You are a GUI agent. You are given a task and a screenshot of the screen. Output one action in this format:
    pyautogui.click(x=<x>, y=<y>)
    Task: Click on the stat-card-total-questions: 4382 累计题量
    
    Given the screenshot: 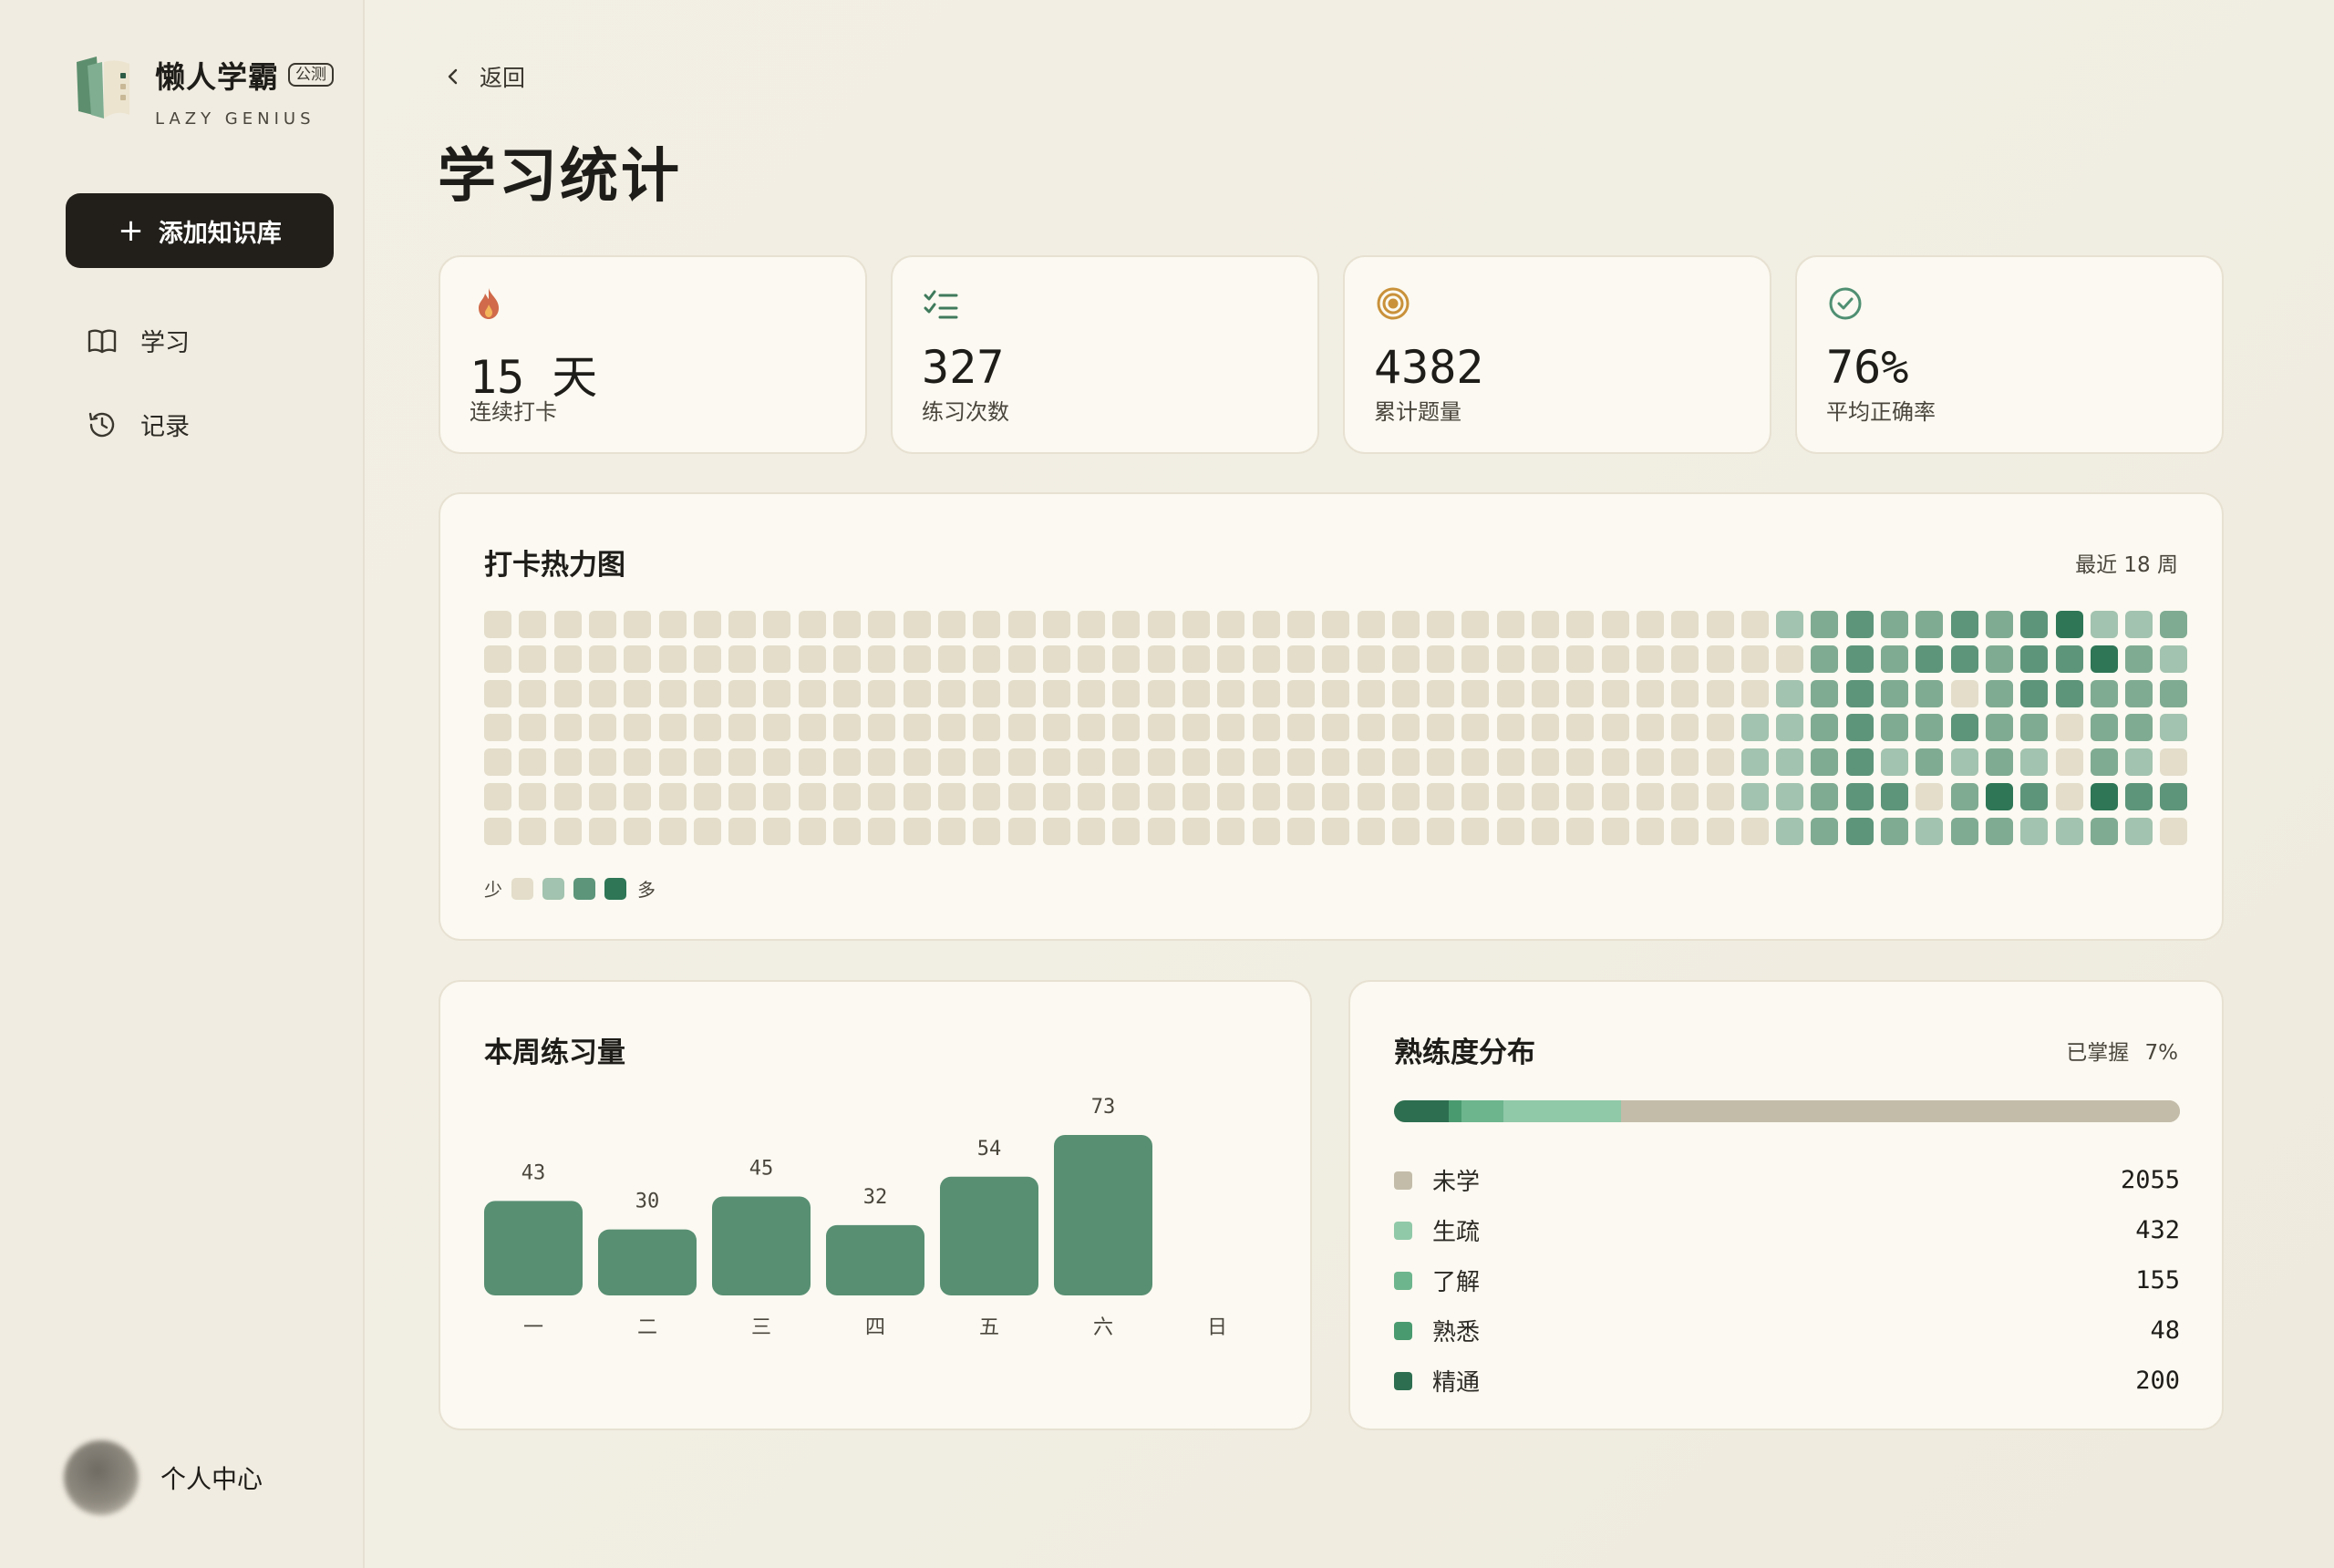 What is the action you would take?
    pyautogui.click(x=1557, y=354)
    